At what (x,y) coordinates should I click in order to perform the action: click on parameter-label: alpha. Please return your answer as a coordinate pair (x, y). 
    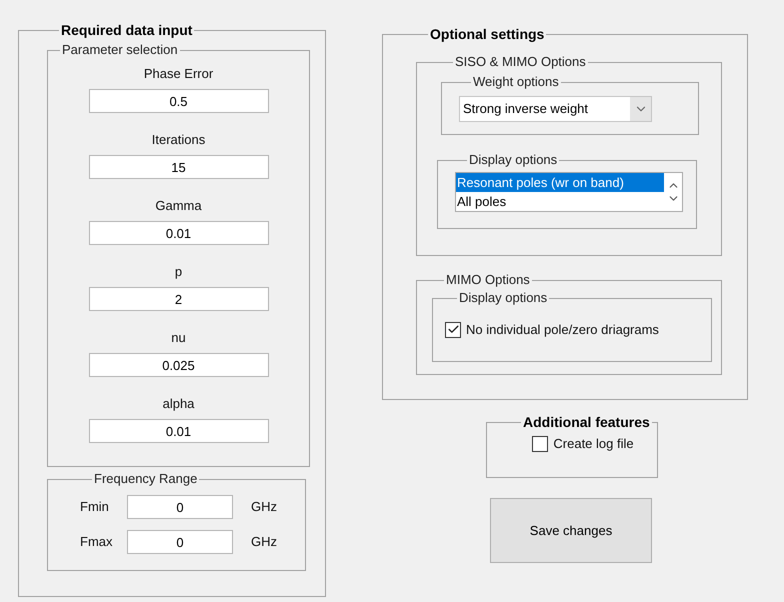
    Looking at the image, I should click on (178, 404).